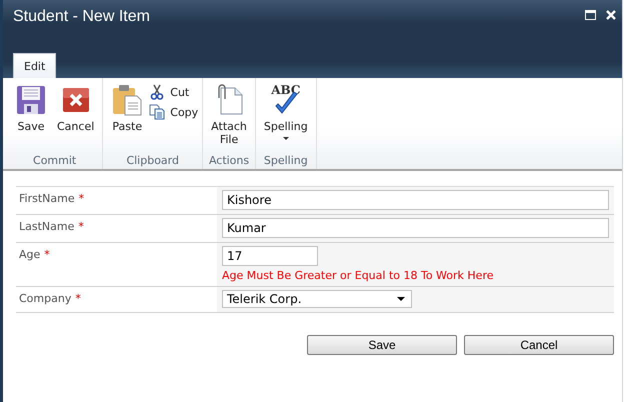 The width and height of the screenshot is (628, 402). Describe the element at coordinates (29, 254) in the screenshot. I see `field-label: Age` at that location.